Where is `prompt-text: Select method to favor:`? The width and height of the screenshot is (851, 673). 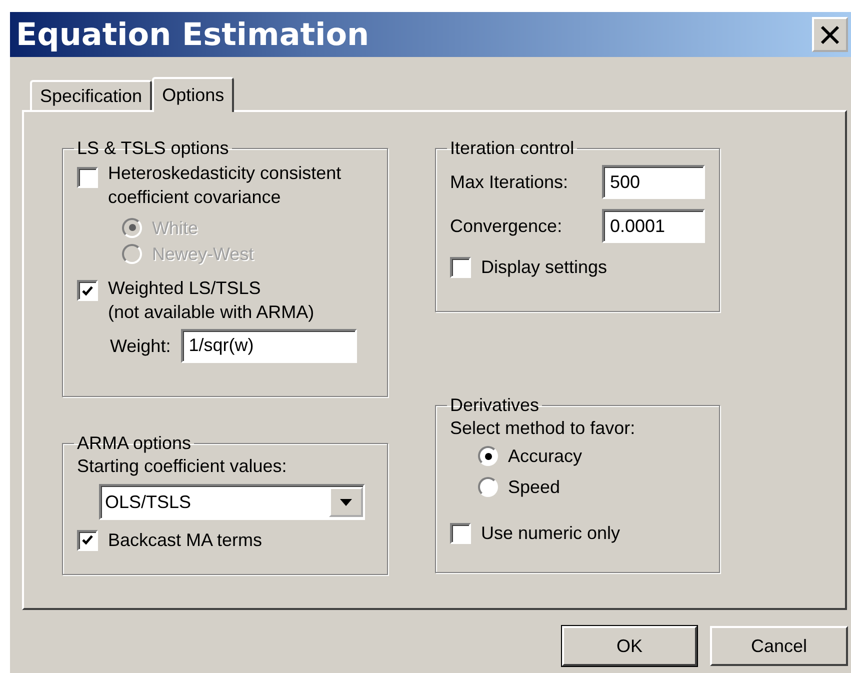 prompt-text: Select method to favor: is located at coordinates (543, 428).